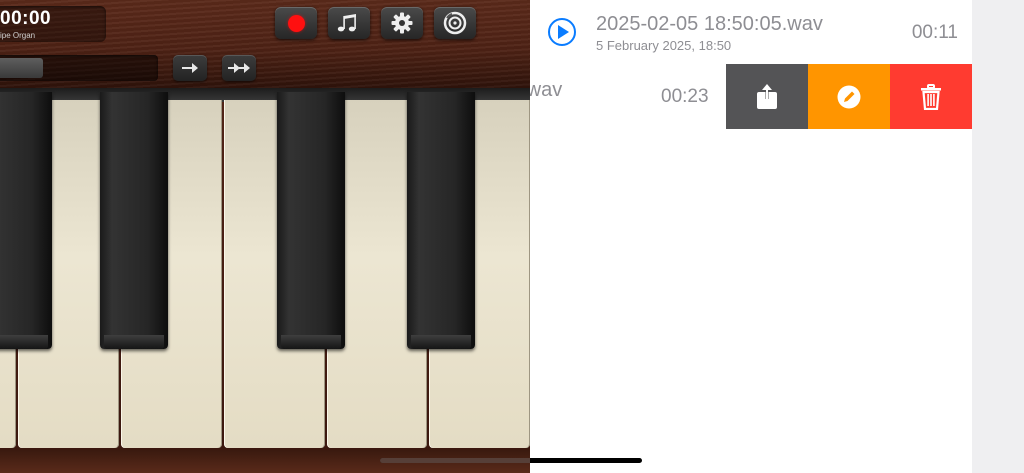 This screenshot has width=1024, height=473. I want to click on home-indicator-overlay, so click(455, 460).